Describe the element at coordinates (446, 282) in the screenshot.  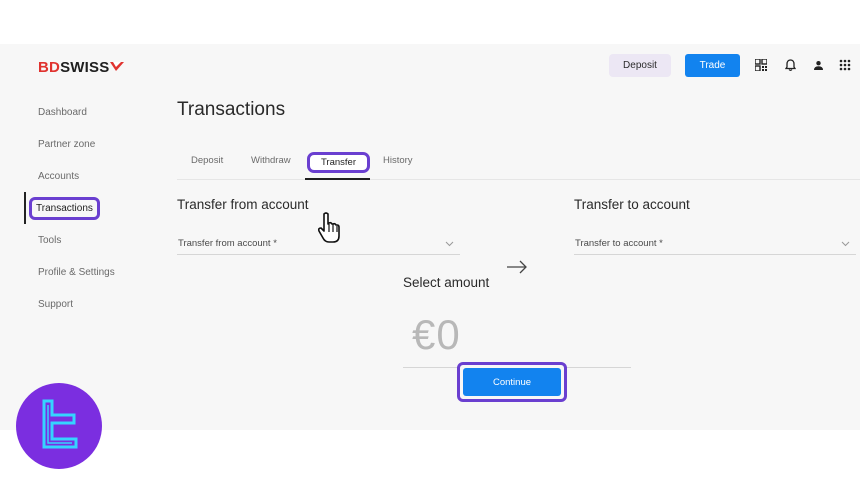
I see `select-amount-label: Select amount` at that location.